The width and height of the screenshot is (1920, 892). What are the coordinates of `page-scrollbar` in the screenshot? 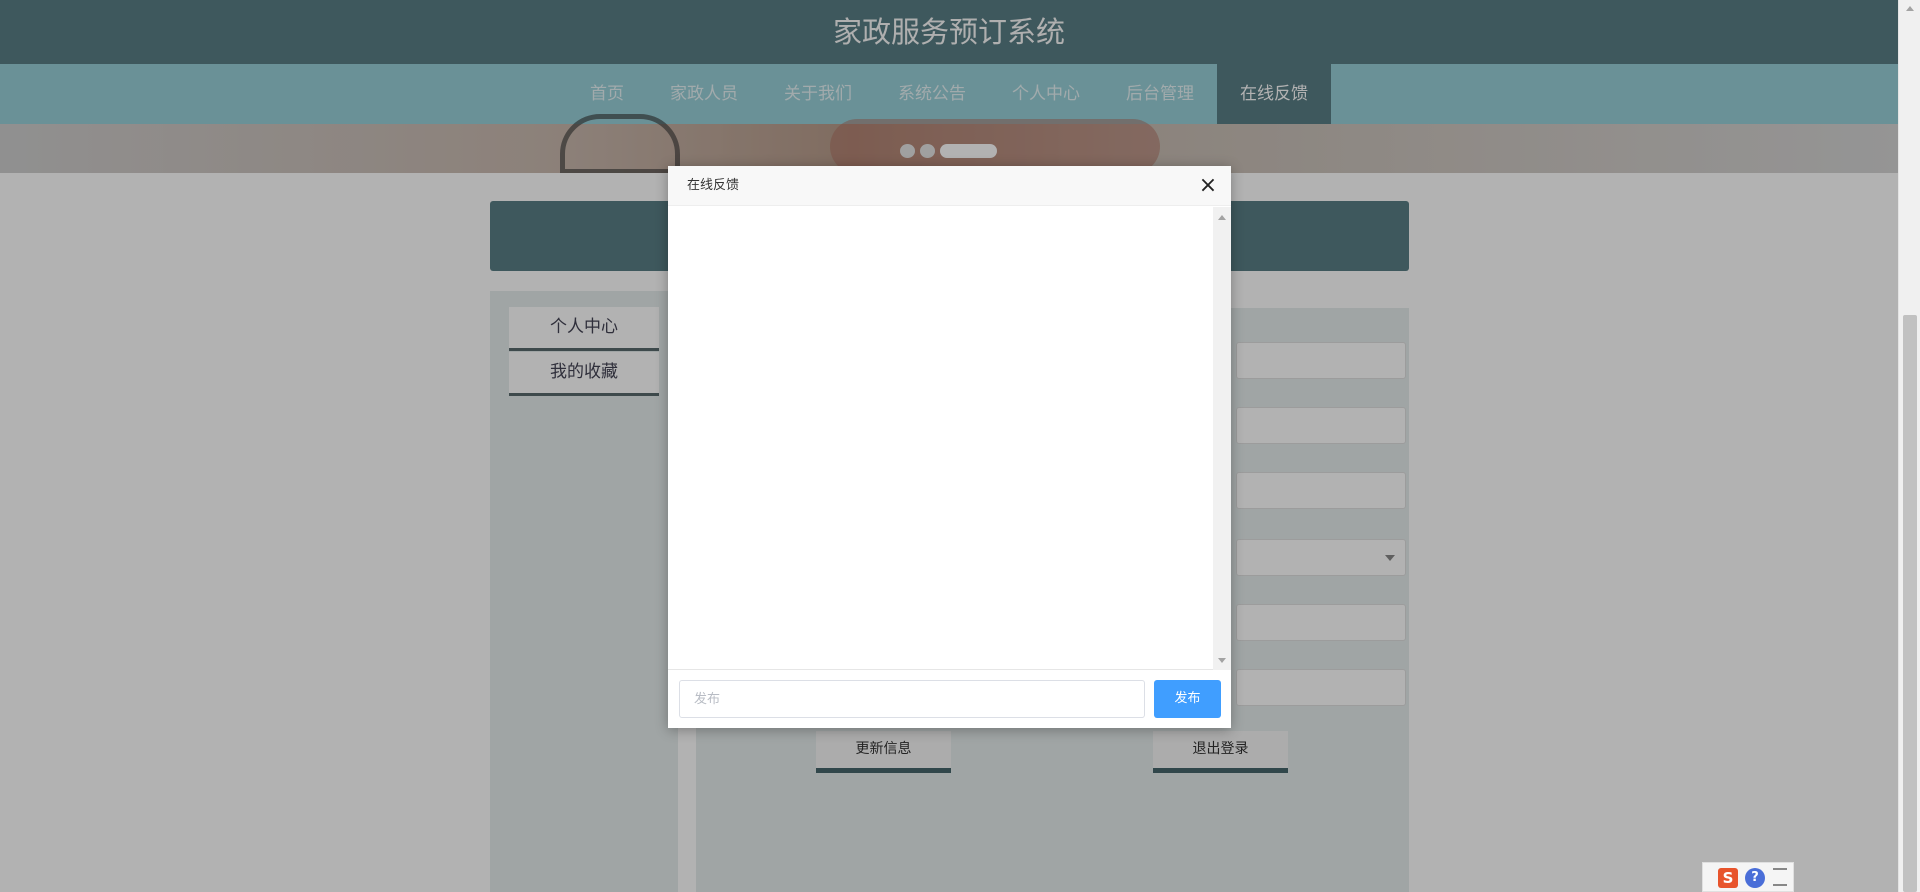 It's located at (1909, 446).